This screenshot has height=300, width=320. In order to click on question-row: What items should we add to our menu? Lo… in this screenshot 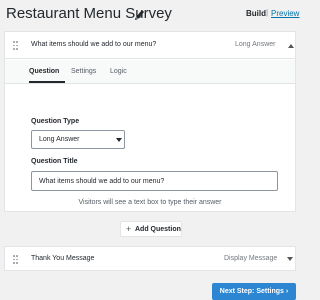, I will do `click(150, 45)`.